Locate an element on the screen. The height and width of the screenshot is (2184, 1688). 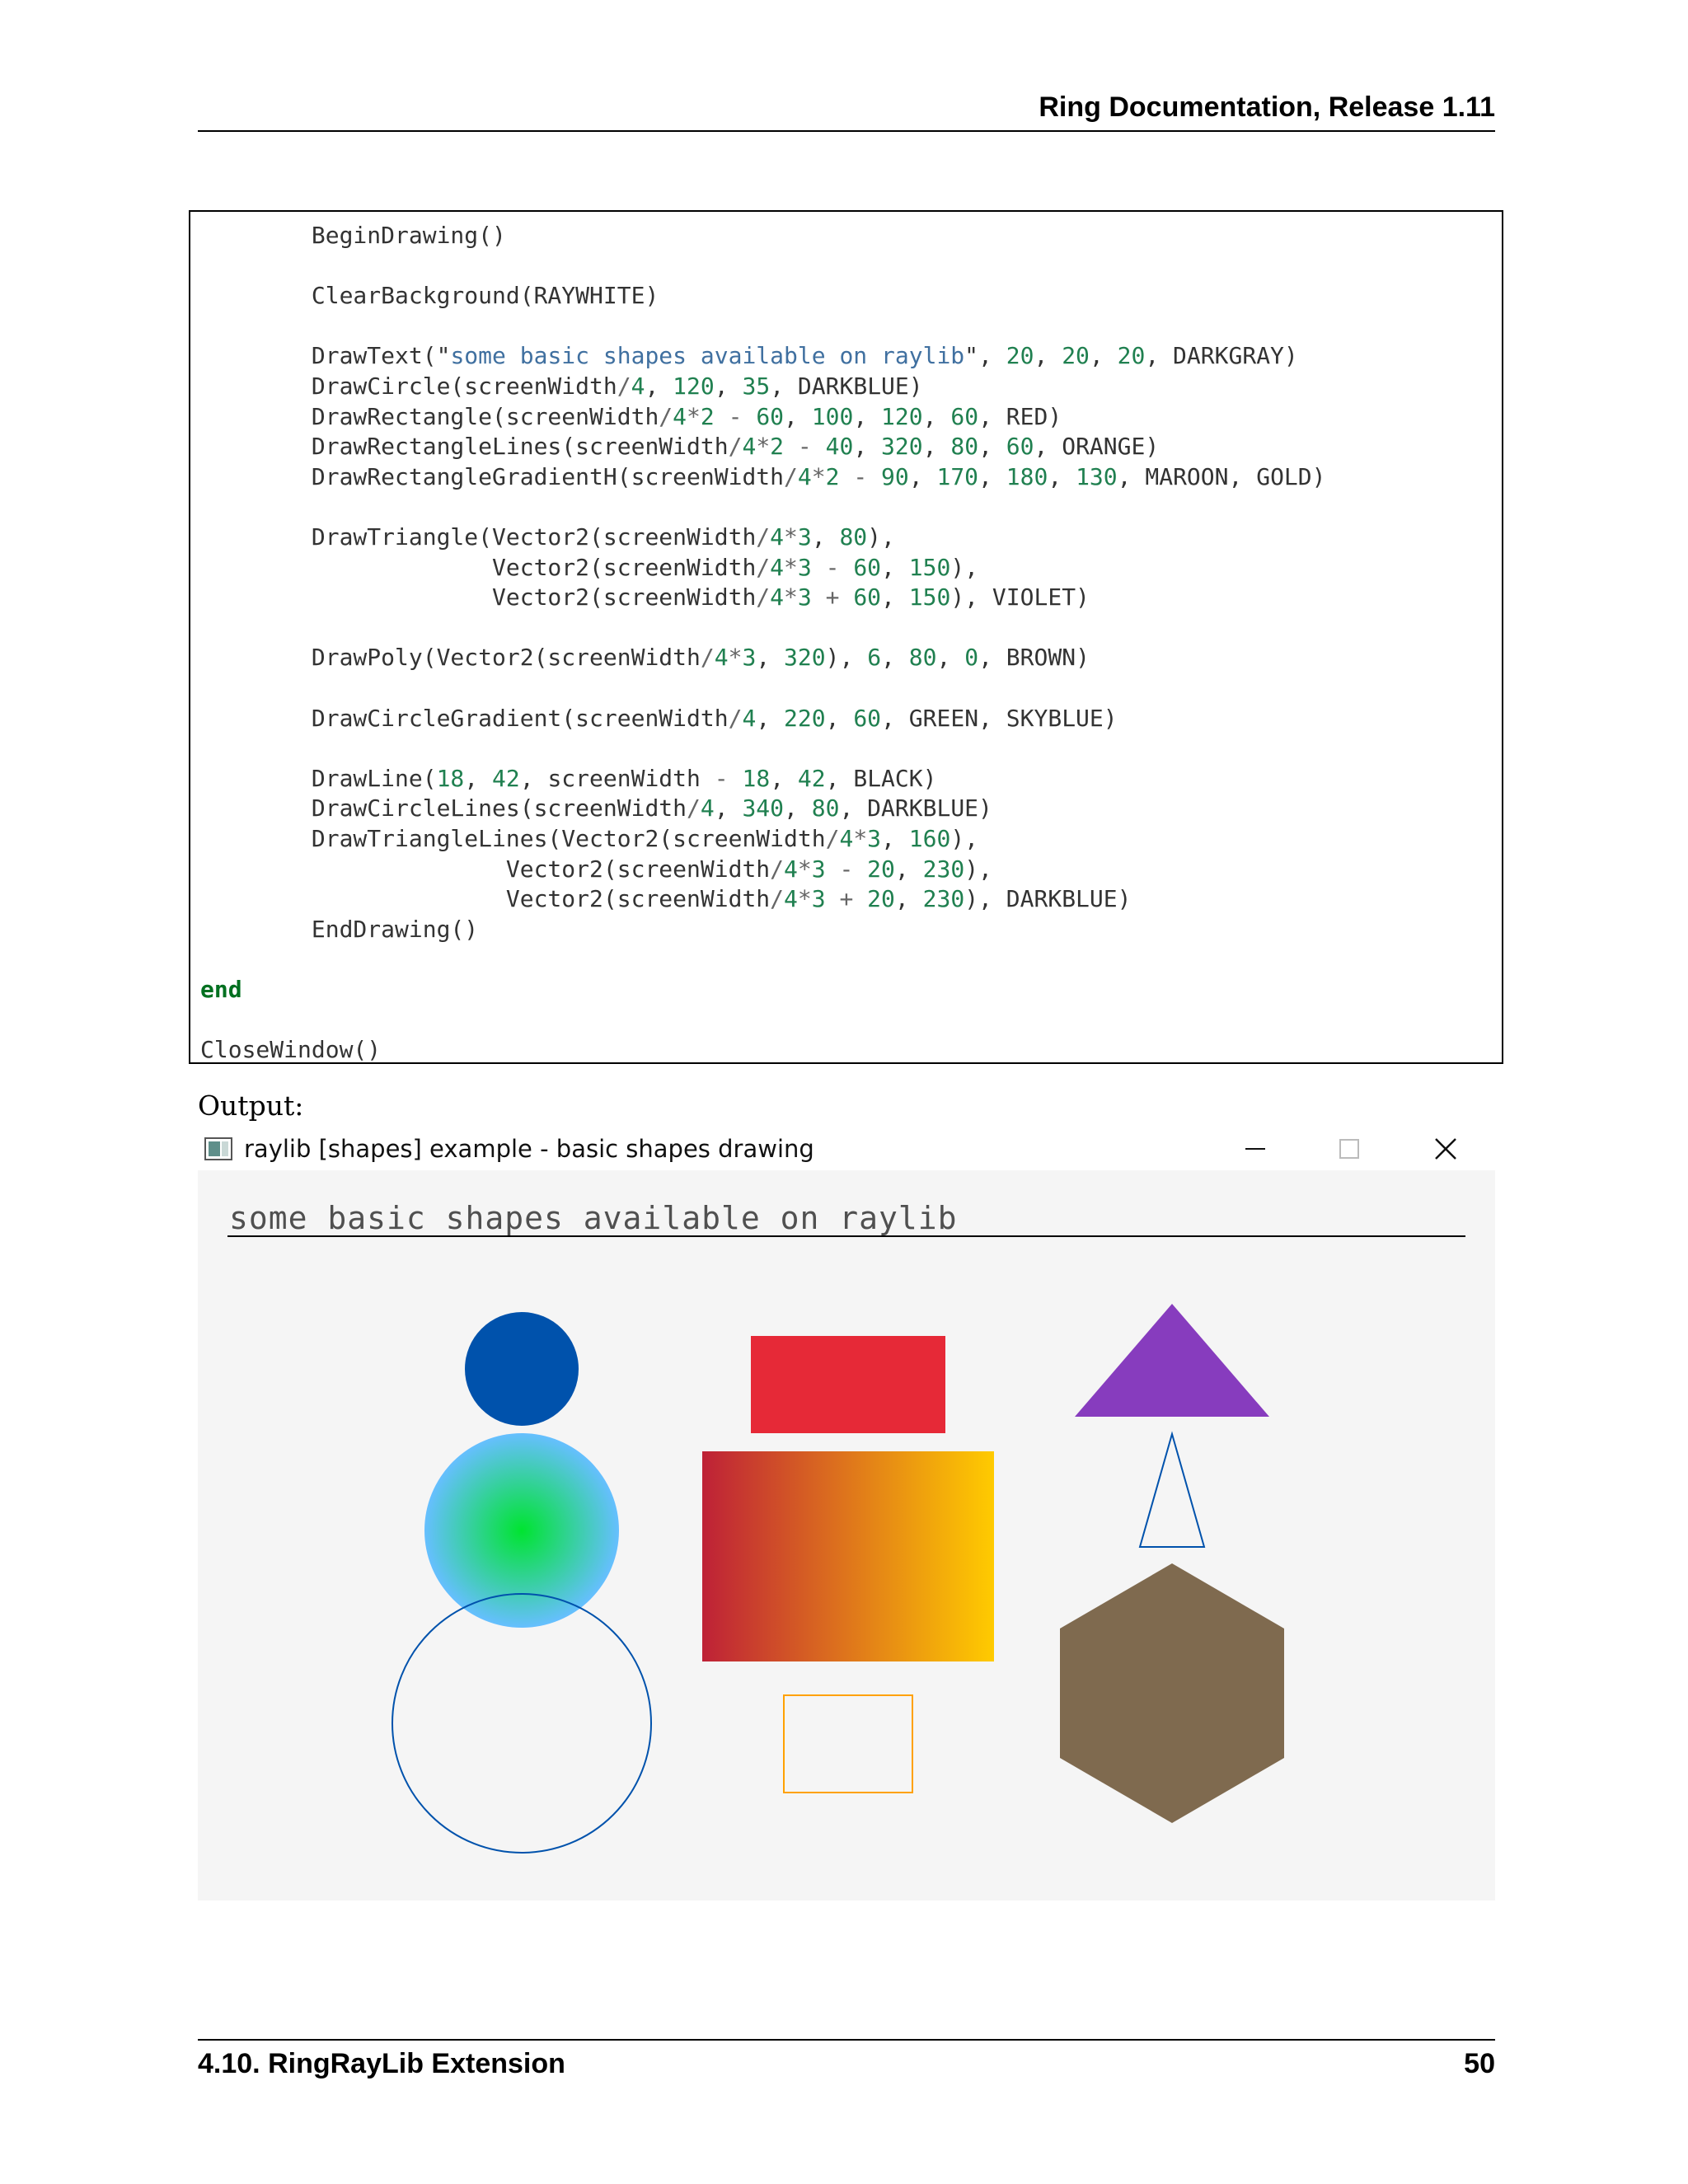
code-line: ClearBackground(RAYWHITE) is located at coordinates (430, 296).